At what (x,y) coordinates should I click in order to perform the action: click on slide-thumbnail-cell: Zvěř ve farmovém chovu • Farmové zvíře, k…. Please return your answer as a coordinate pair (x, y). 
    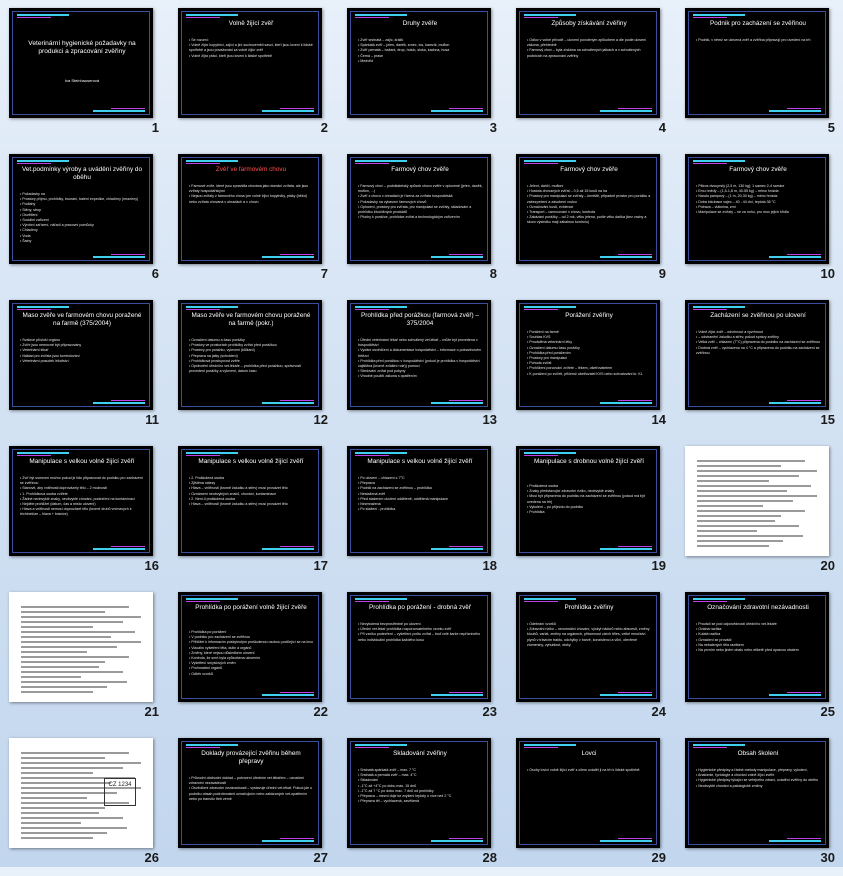
    Looking at the image, I should click on (253, 219).